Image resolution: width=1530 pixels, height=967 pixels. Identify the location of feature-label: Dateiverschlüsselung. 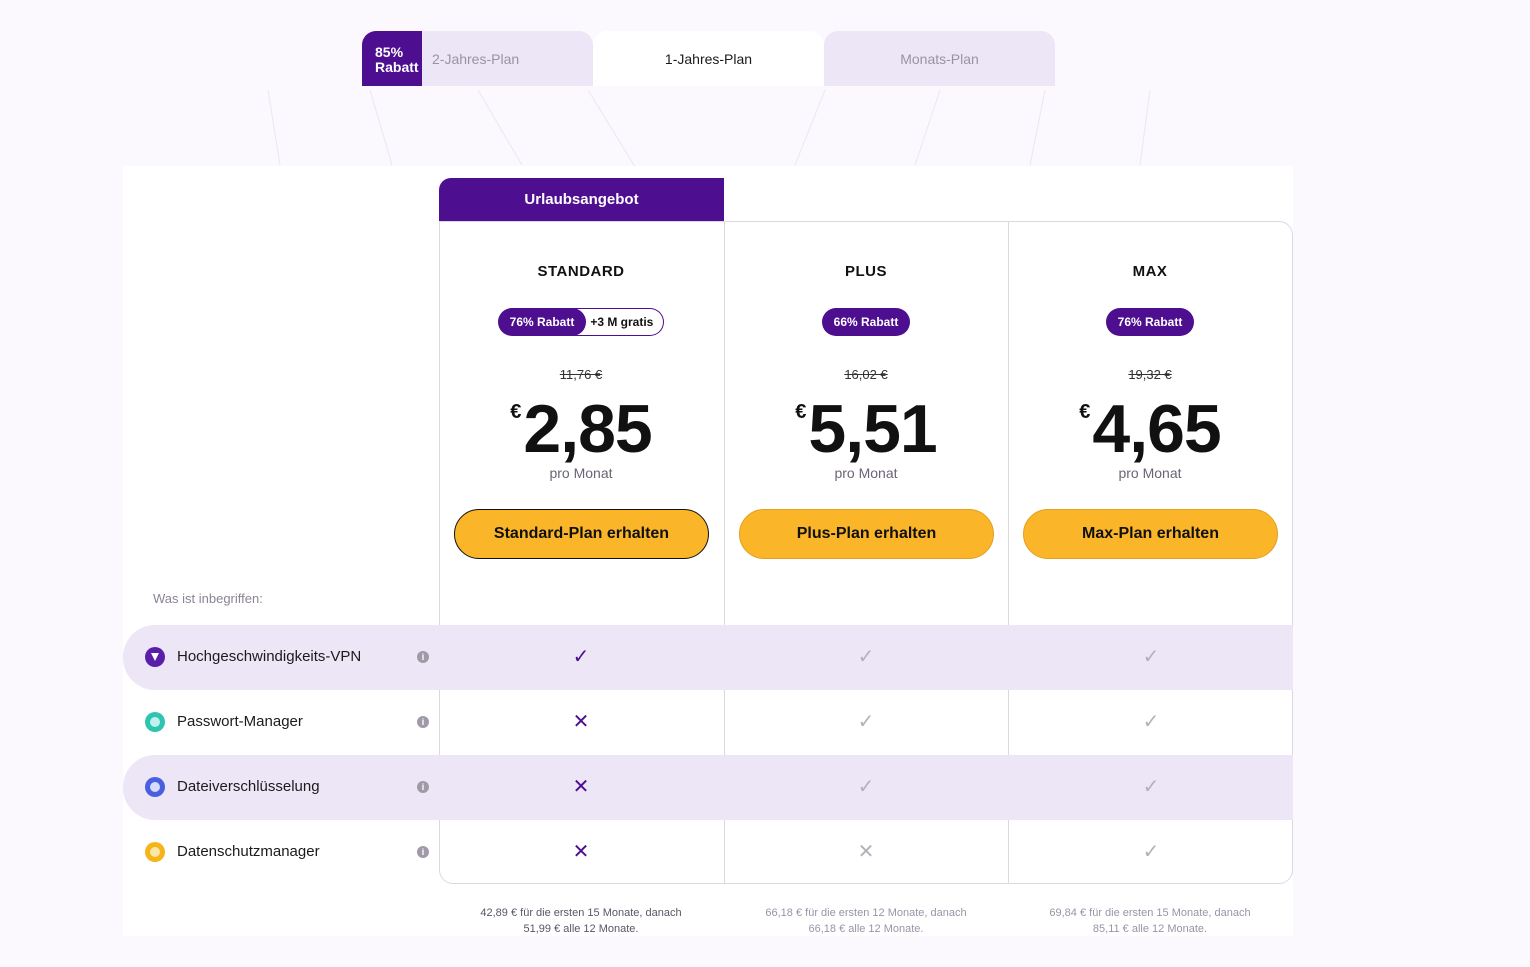
(248, 786).